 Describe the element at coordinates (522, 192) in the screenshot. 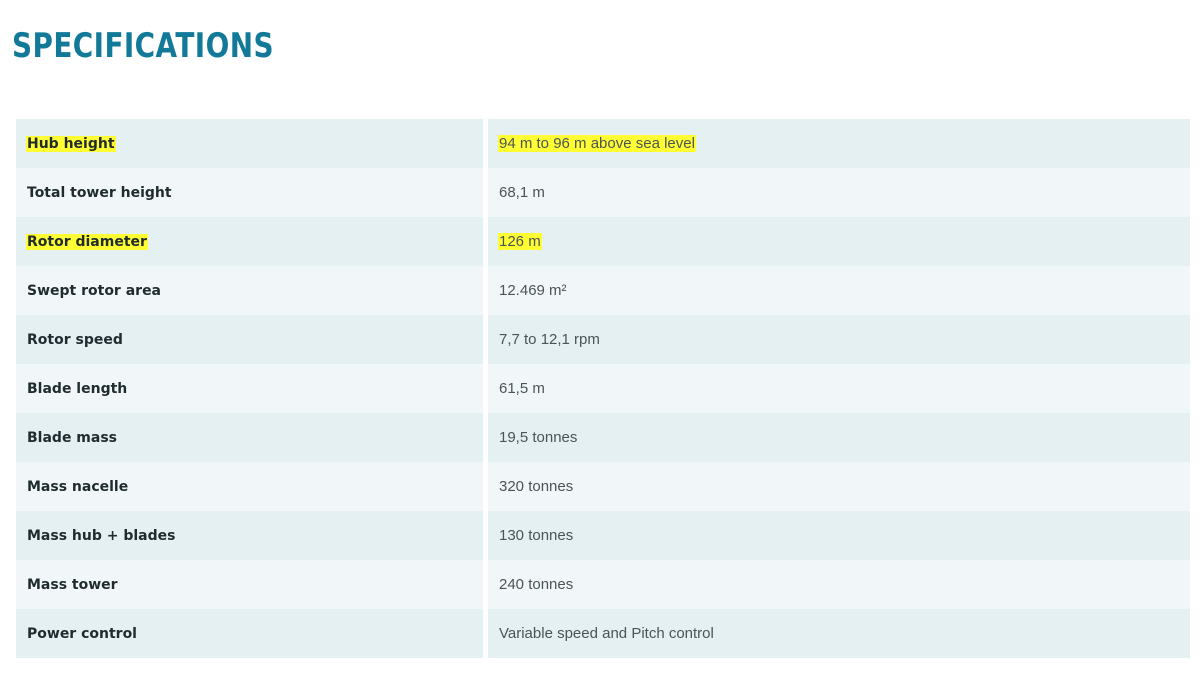

I see `spec-value: 68,1 m` at that location.